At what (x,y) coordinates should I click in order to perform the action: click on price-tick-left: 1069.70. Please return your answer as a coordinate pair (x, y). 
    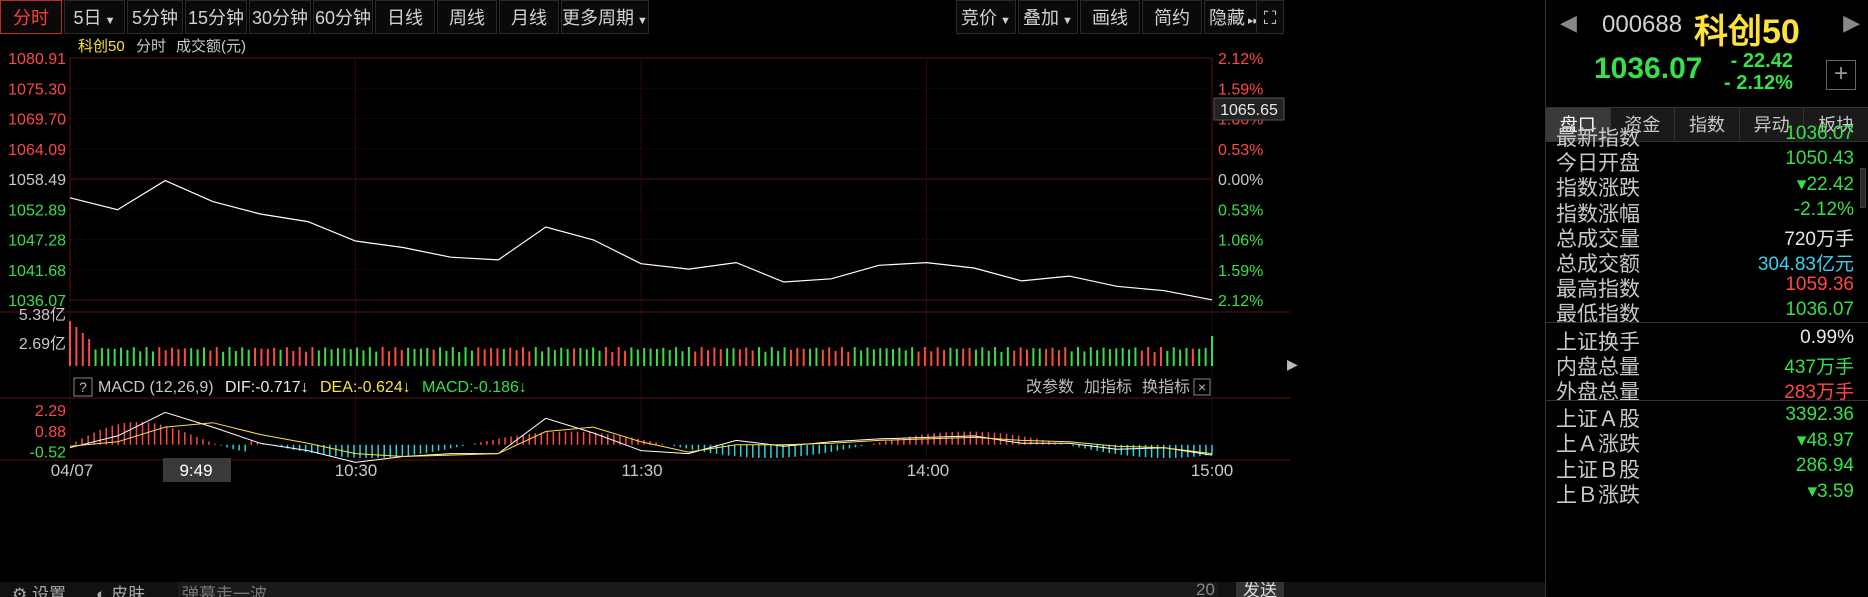
    Looking at the image, I should click on (37, 120).